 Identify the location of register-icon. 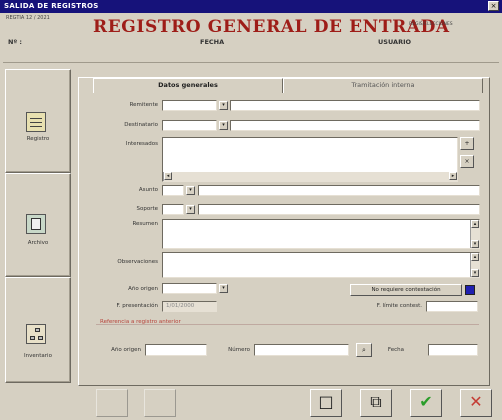
(36, 122).